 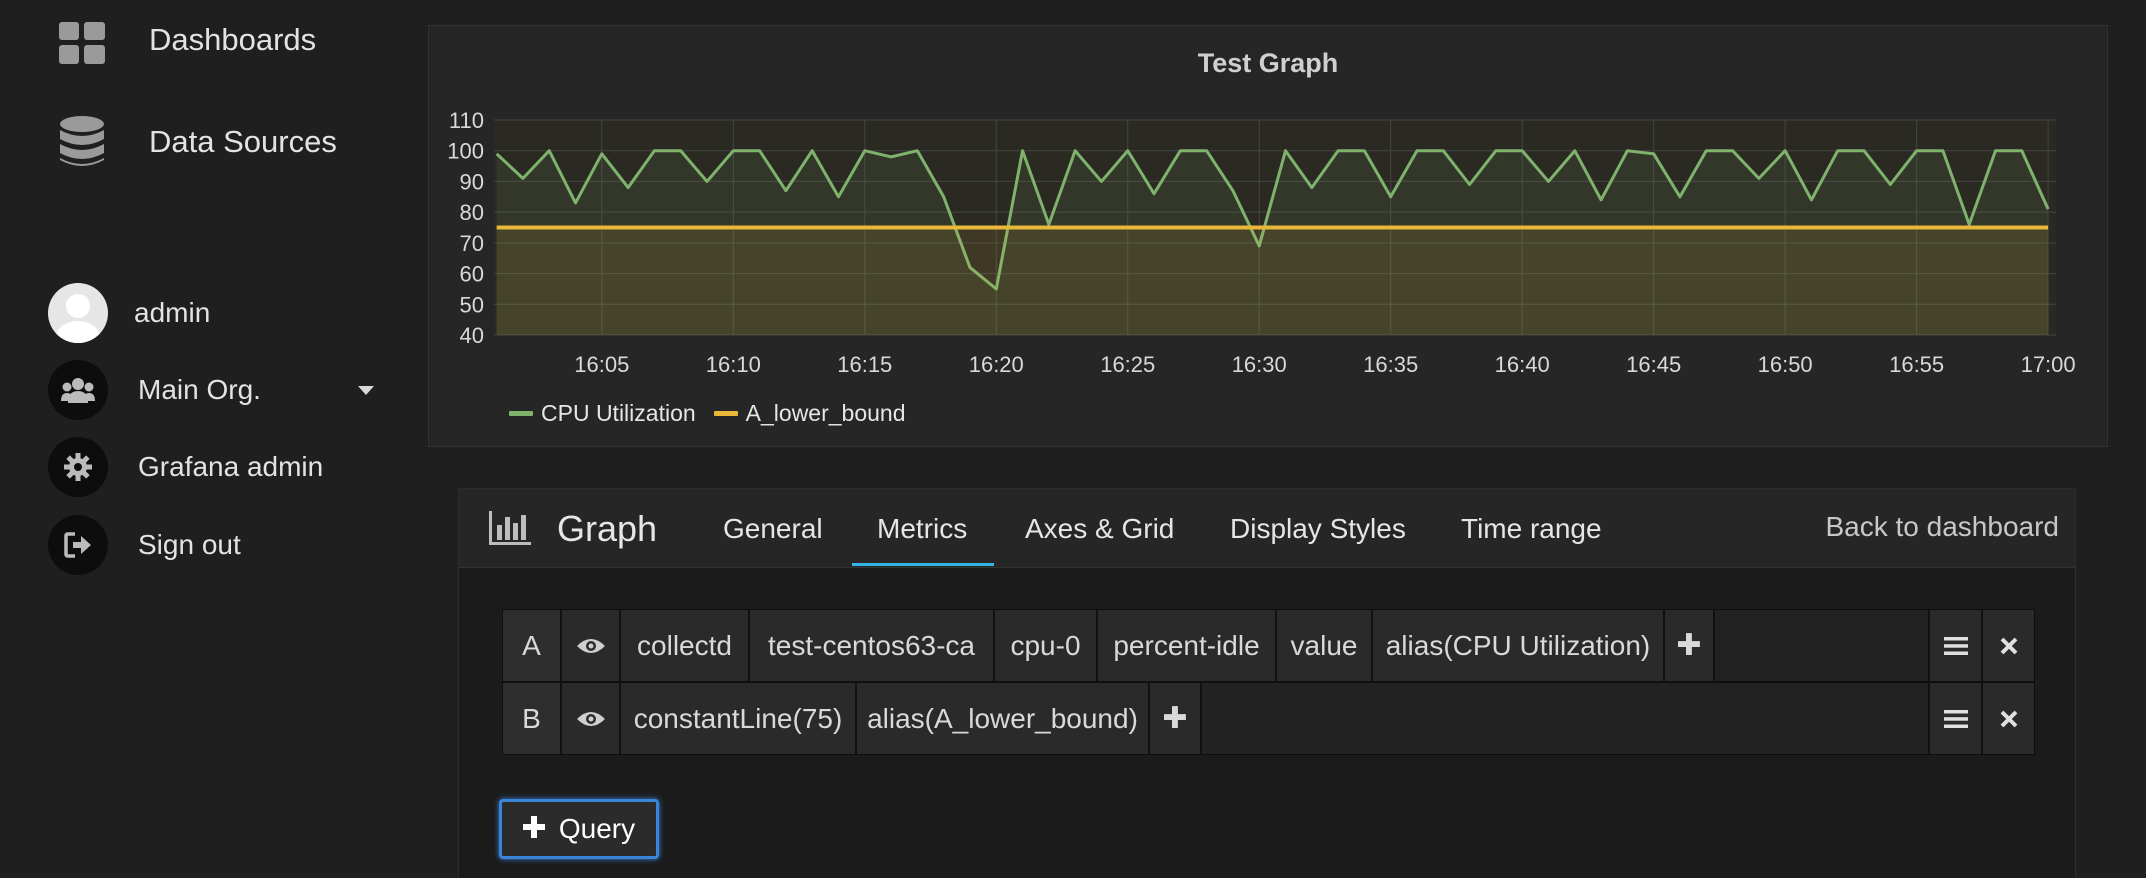 What do you see at coordinates (78, 390) in the screenshot?
I see `org-users-icon` at bounding box center [78, 390].